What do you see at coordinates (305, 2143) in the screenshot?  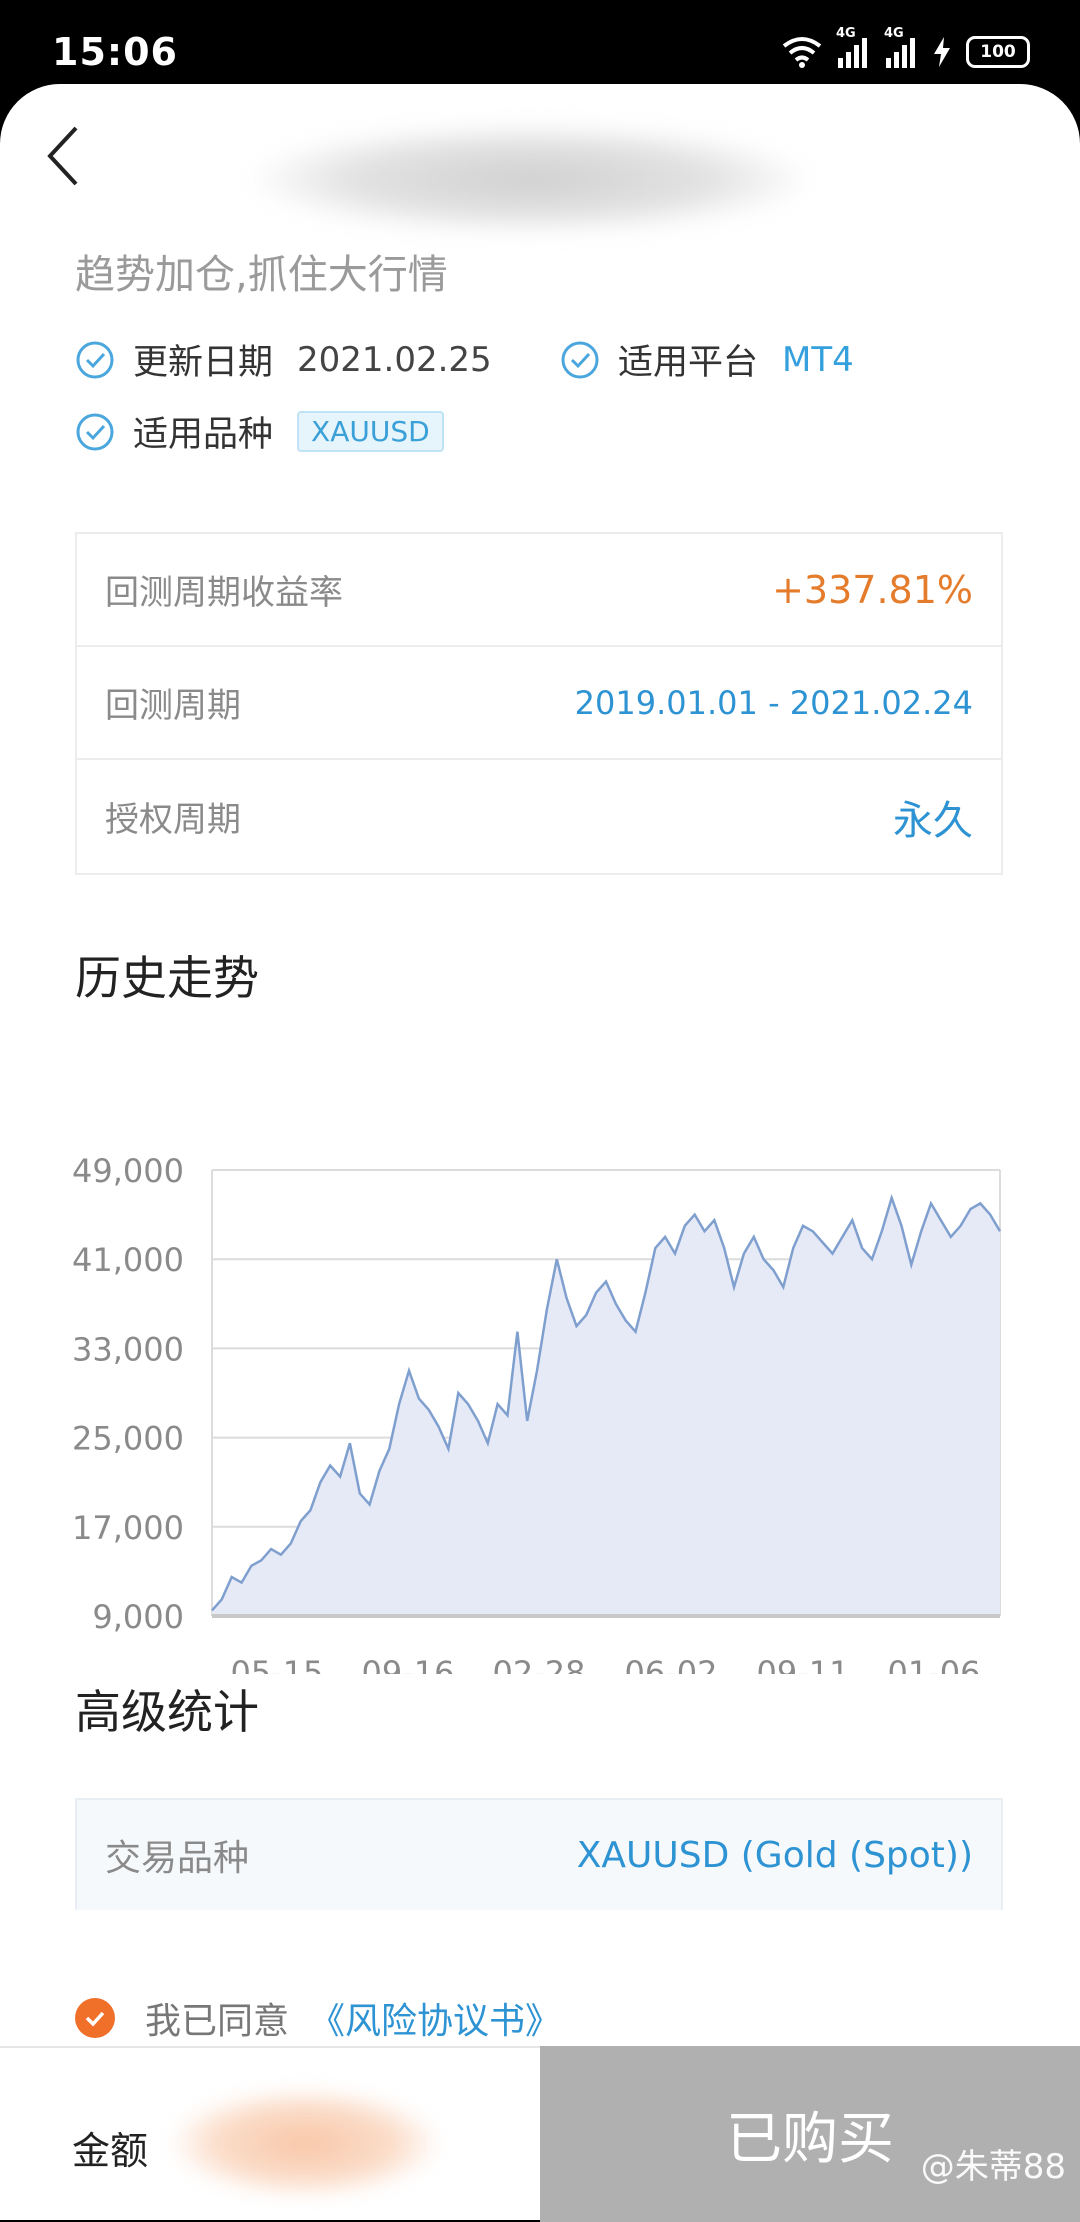 I see `amount-value-blurred` at bounding box center [305, 2143].